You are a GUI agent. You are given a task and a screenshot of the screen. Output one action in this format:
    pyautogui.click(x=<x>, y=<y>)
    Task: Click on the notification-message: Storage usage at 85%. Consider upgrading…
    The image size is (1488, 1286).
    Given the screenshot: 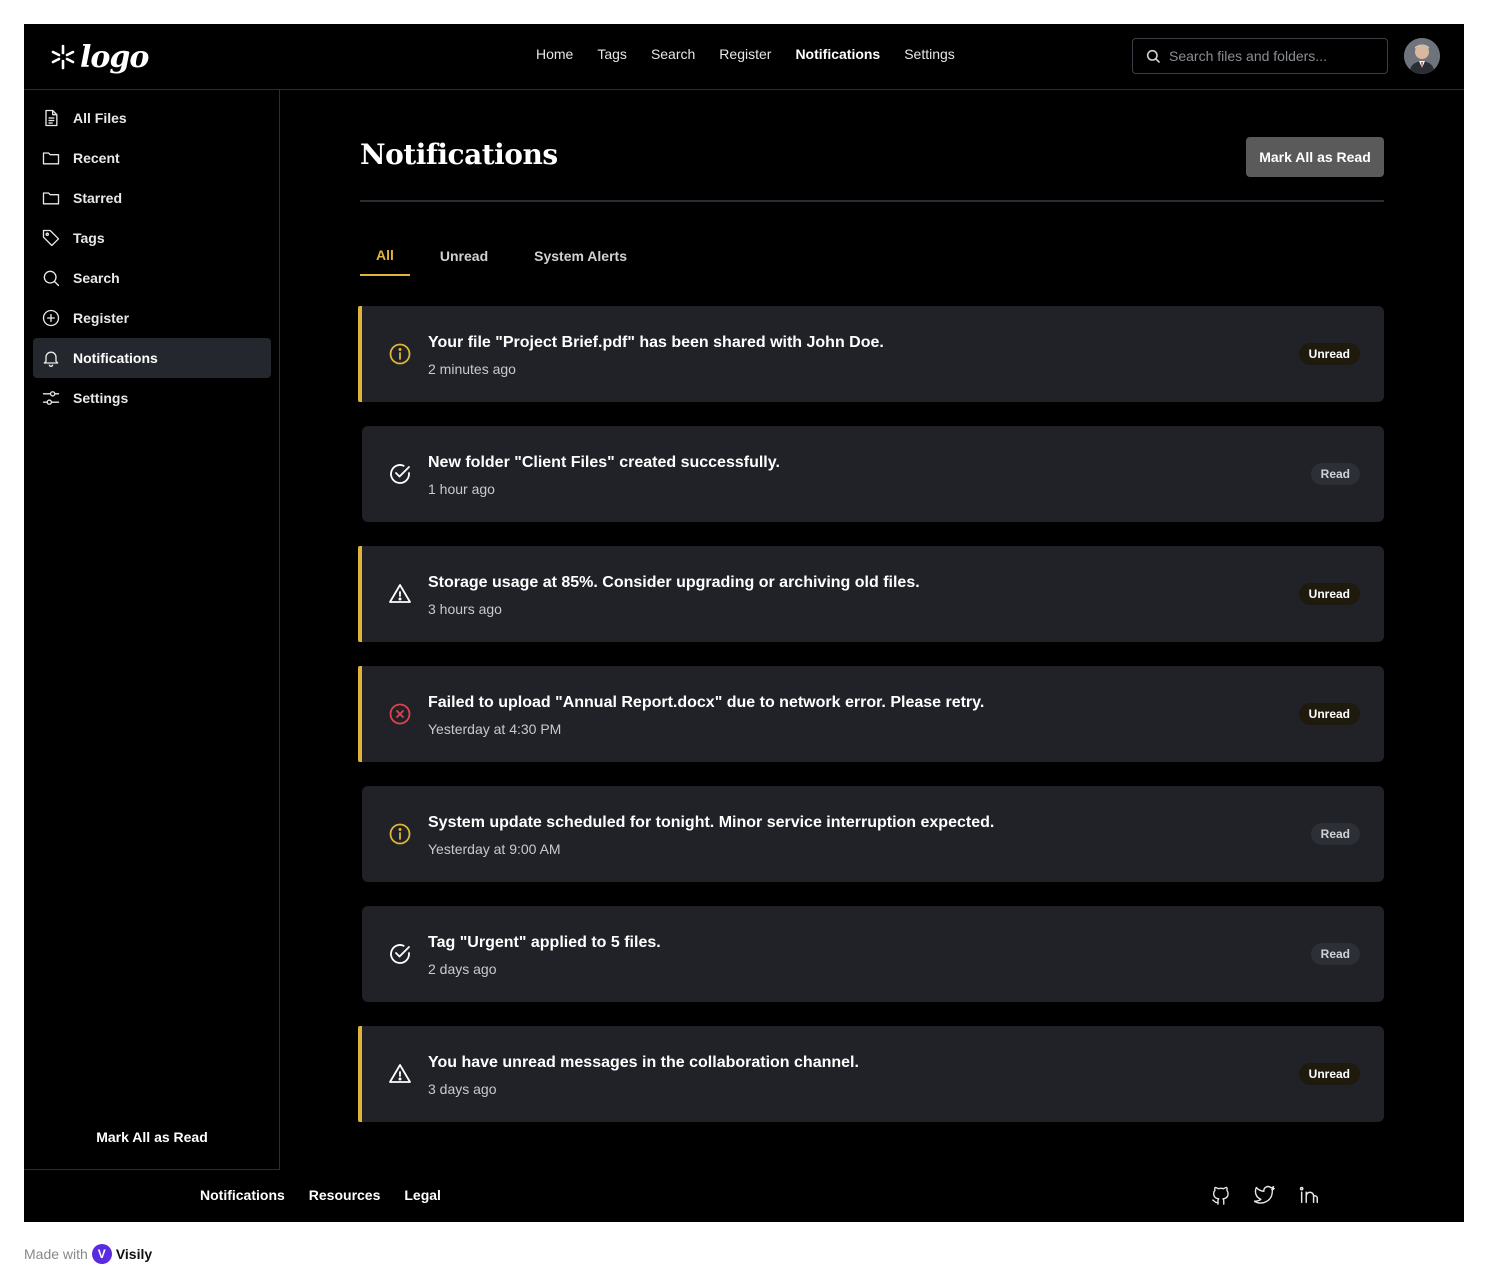 What is the action you would take?
    pyautogui.click(x=674, y=582)
    